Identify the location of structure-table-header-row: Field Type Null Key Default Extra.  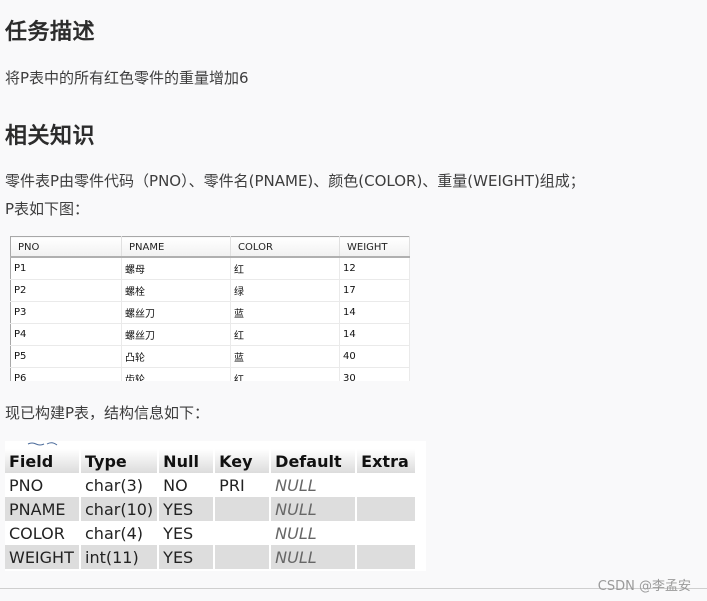
(210, 461).